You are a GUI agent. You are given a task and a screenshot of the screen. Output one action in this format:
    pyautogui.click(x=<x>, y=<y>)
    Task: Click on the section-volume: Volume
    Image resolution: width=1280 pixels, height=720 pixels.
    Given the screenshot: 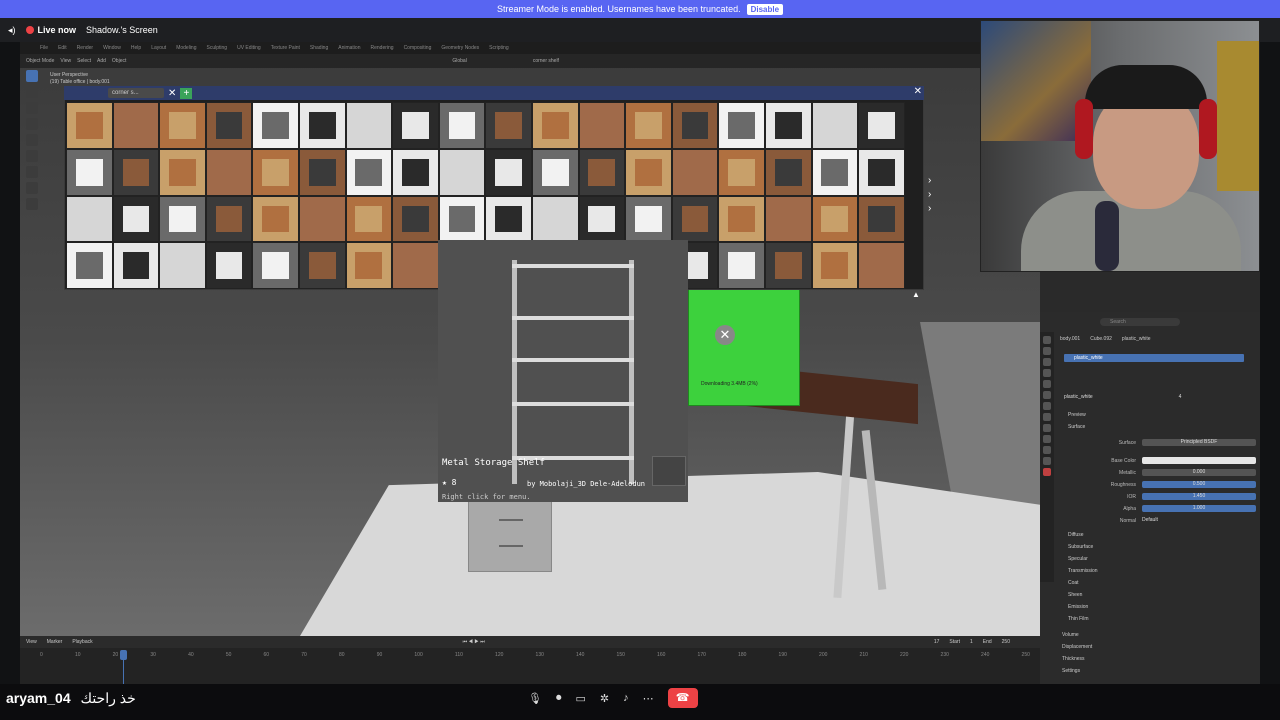 What is the action you would take?
    pyautogui.click(x=1070, y=635)
    